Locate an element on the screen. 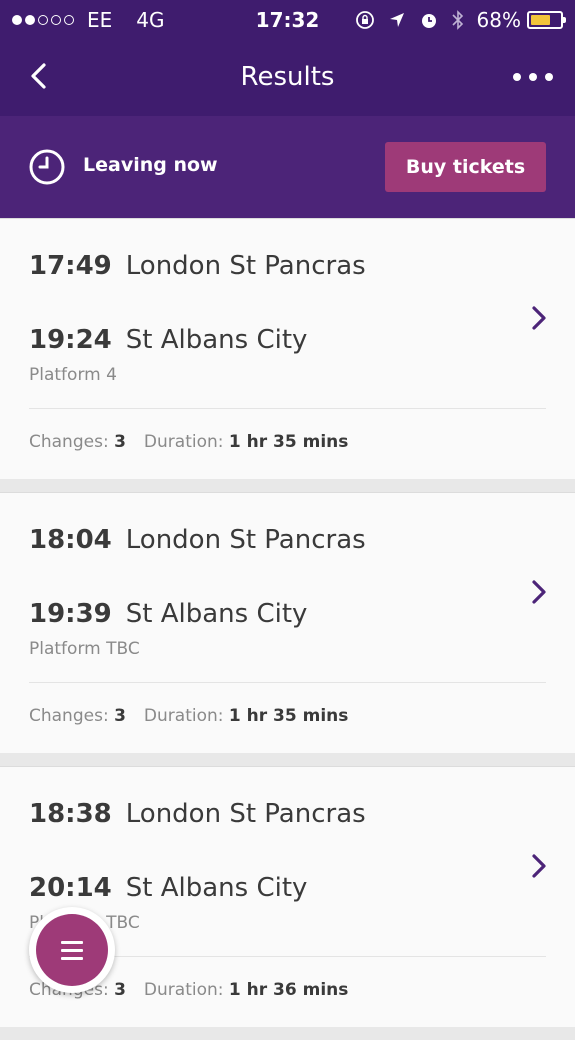 The image size is (575, 1040). alarm-icon is located at coordinates (428, 21).